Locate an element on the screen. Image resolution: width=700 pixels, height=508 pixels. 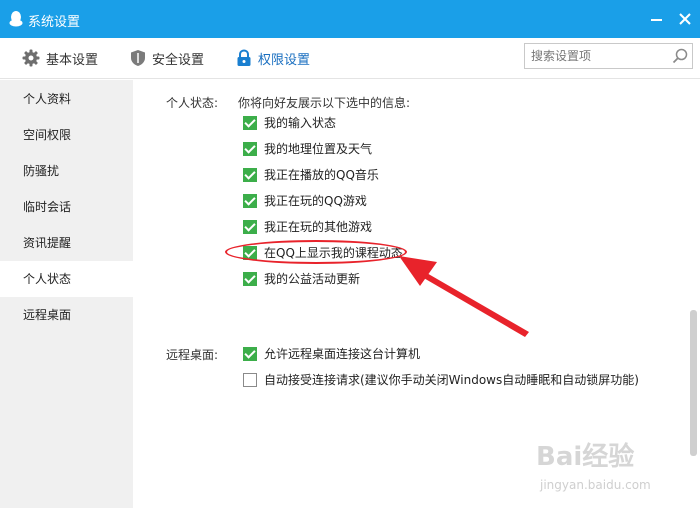
option-qq-games: 我正在玩的QQ游戏 is located at coordinates (305, 200).